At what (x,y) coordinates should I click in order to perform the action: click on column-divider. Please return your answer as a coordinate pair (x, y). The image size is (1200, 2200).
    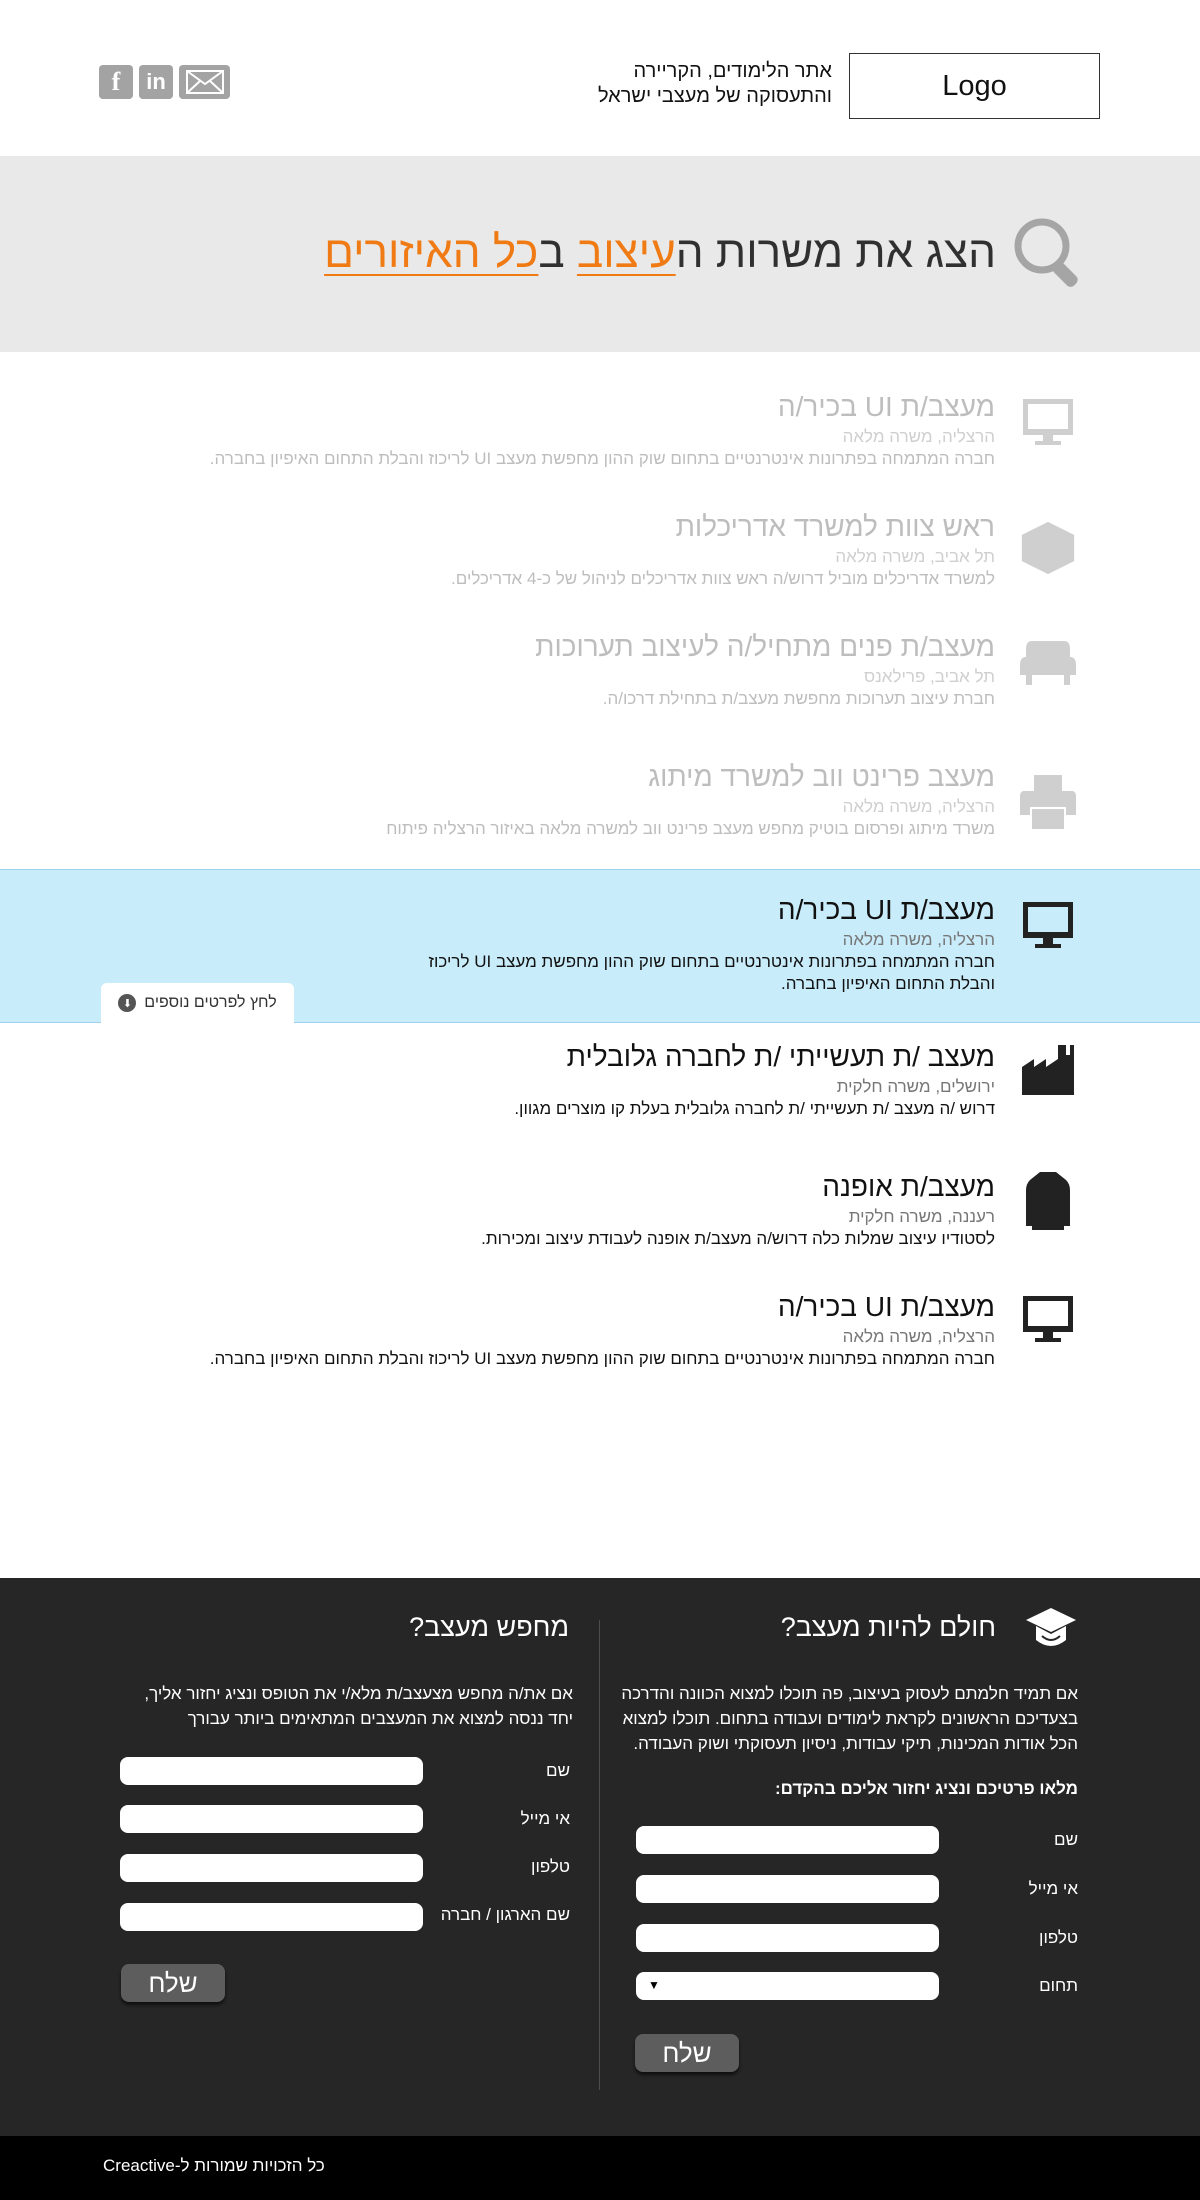
    Looking at the image, I should click on (599, 1855).